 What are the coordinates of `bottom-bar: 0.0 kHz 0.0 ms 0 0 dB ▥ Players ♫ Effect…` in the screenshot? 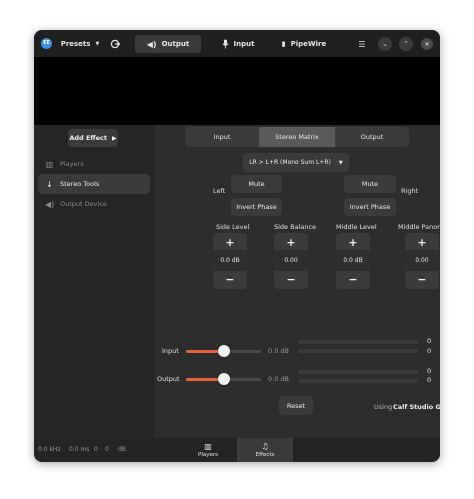 It's located at (237, 450).